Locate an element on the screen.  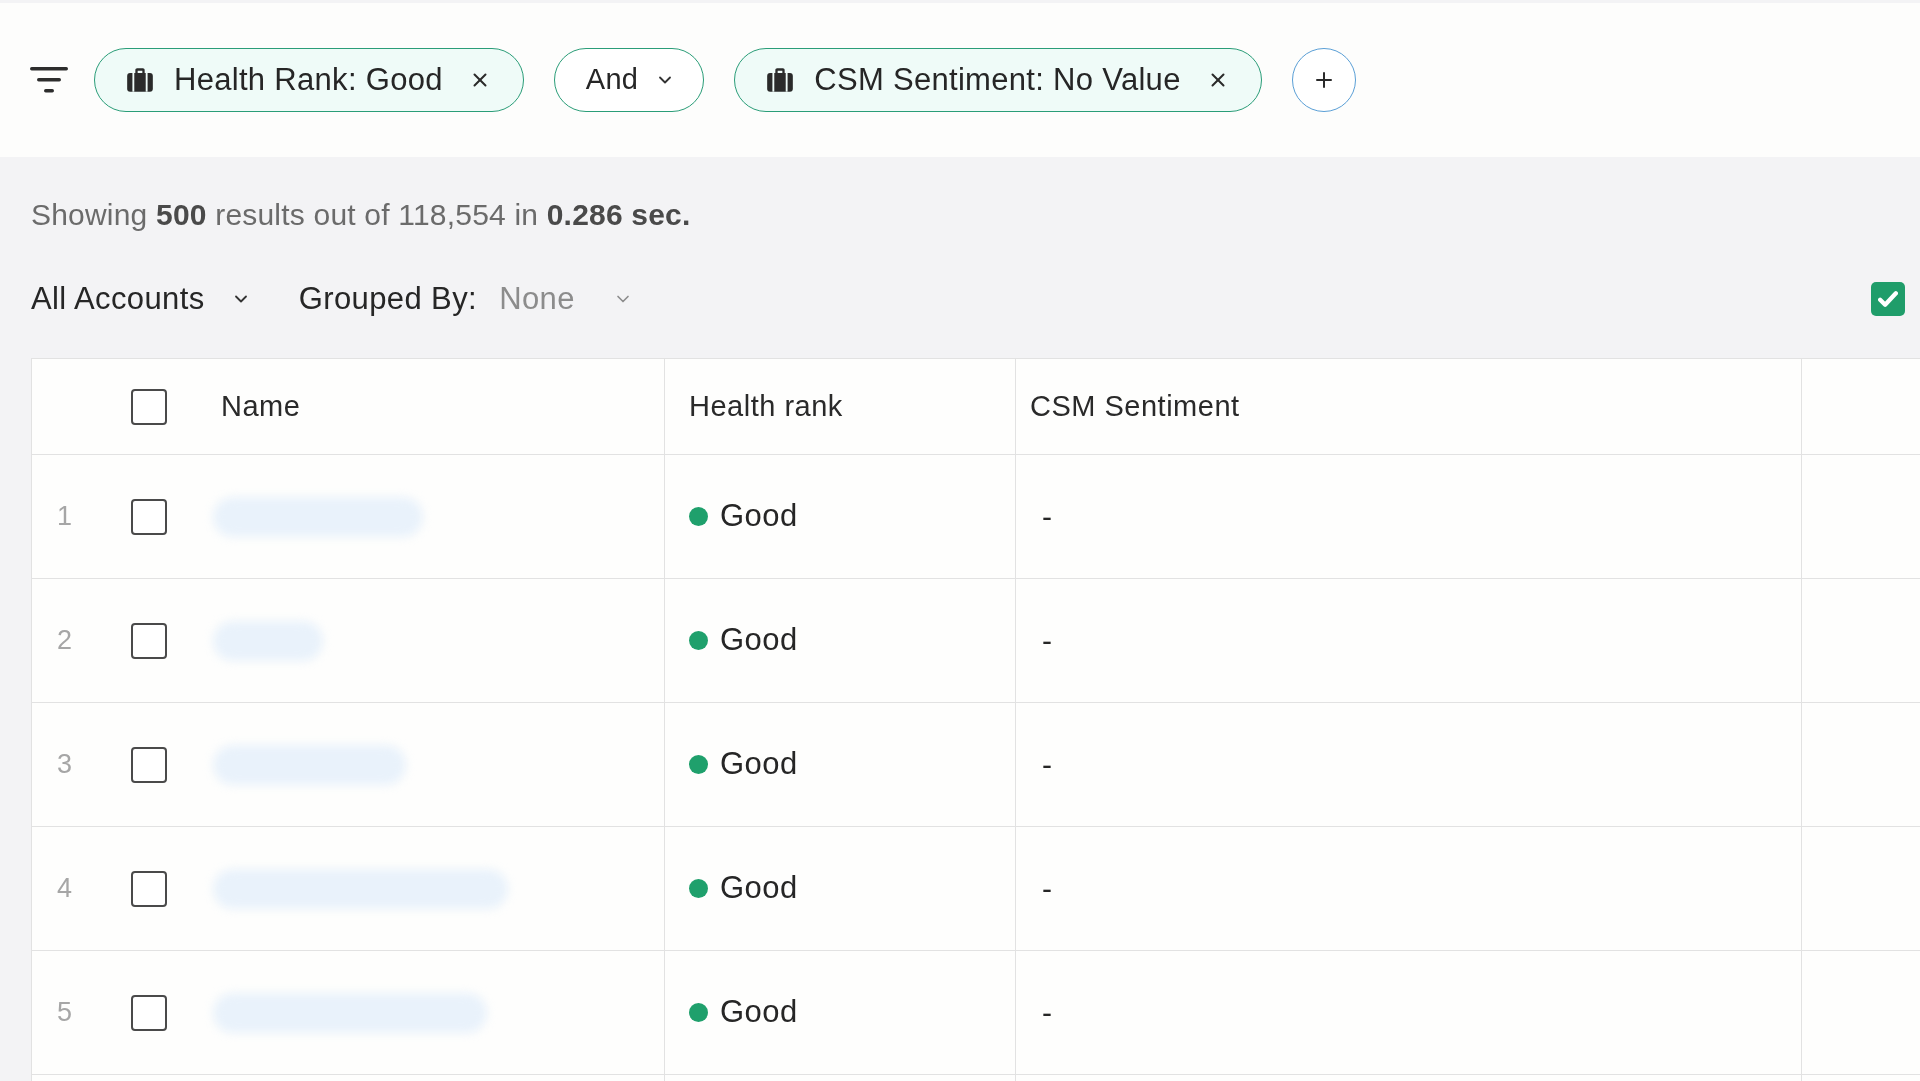
filter-icon is located at coordinates (49, 80).